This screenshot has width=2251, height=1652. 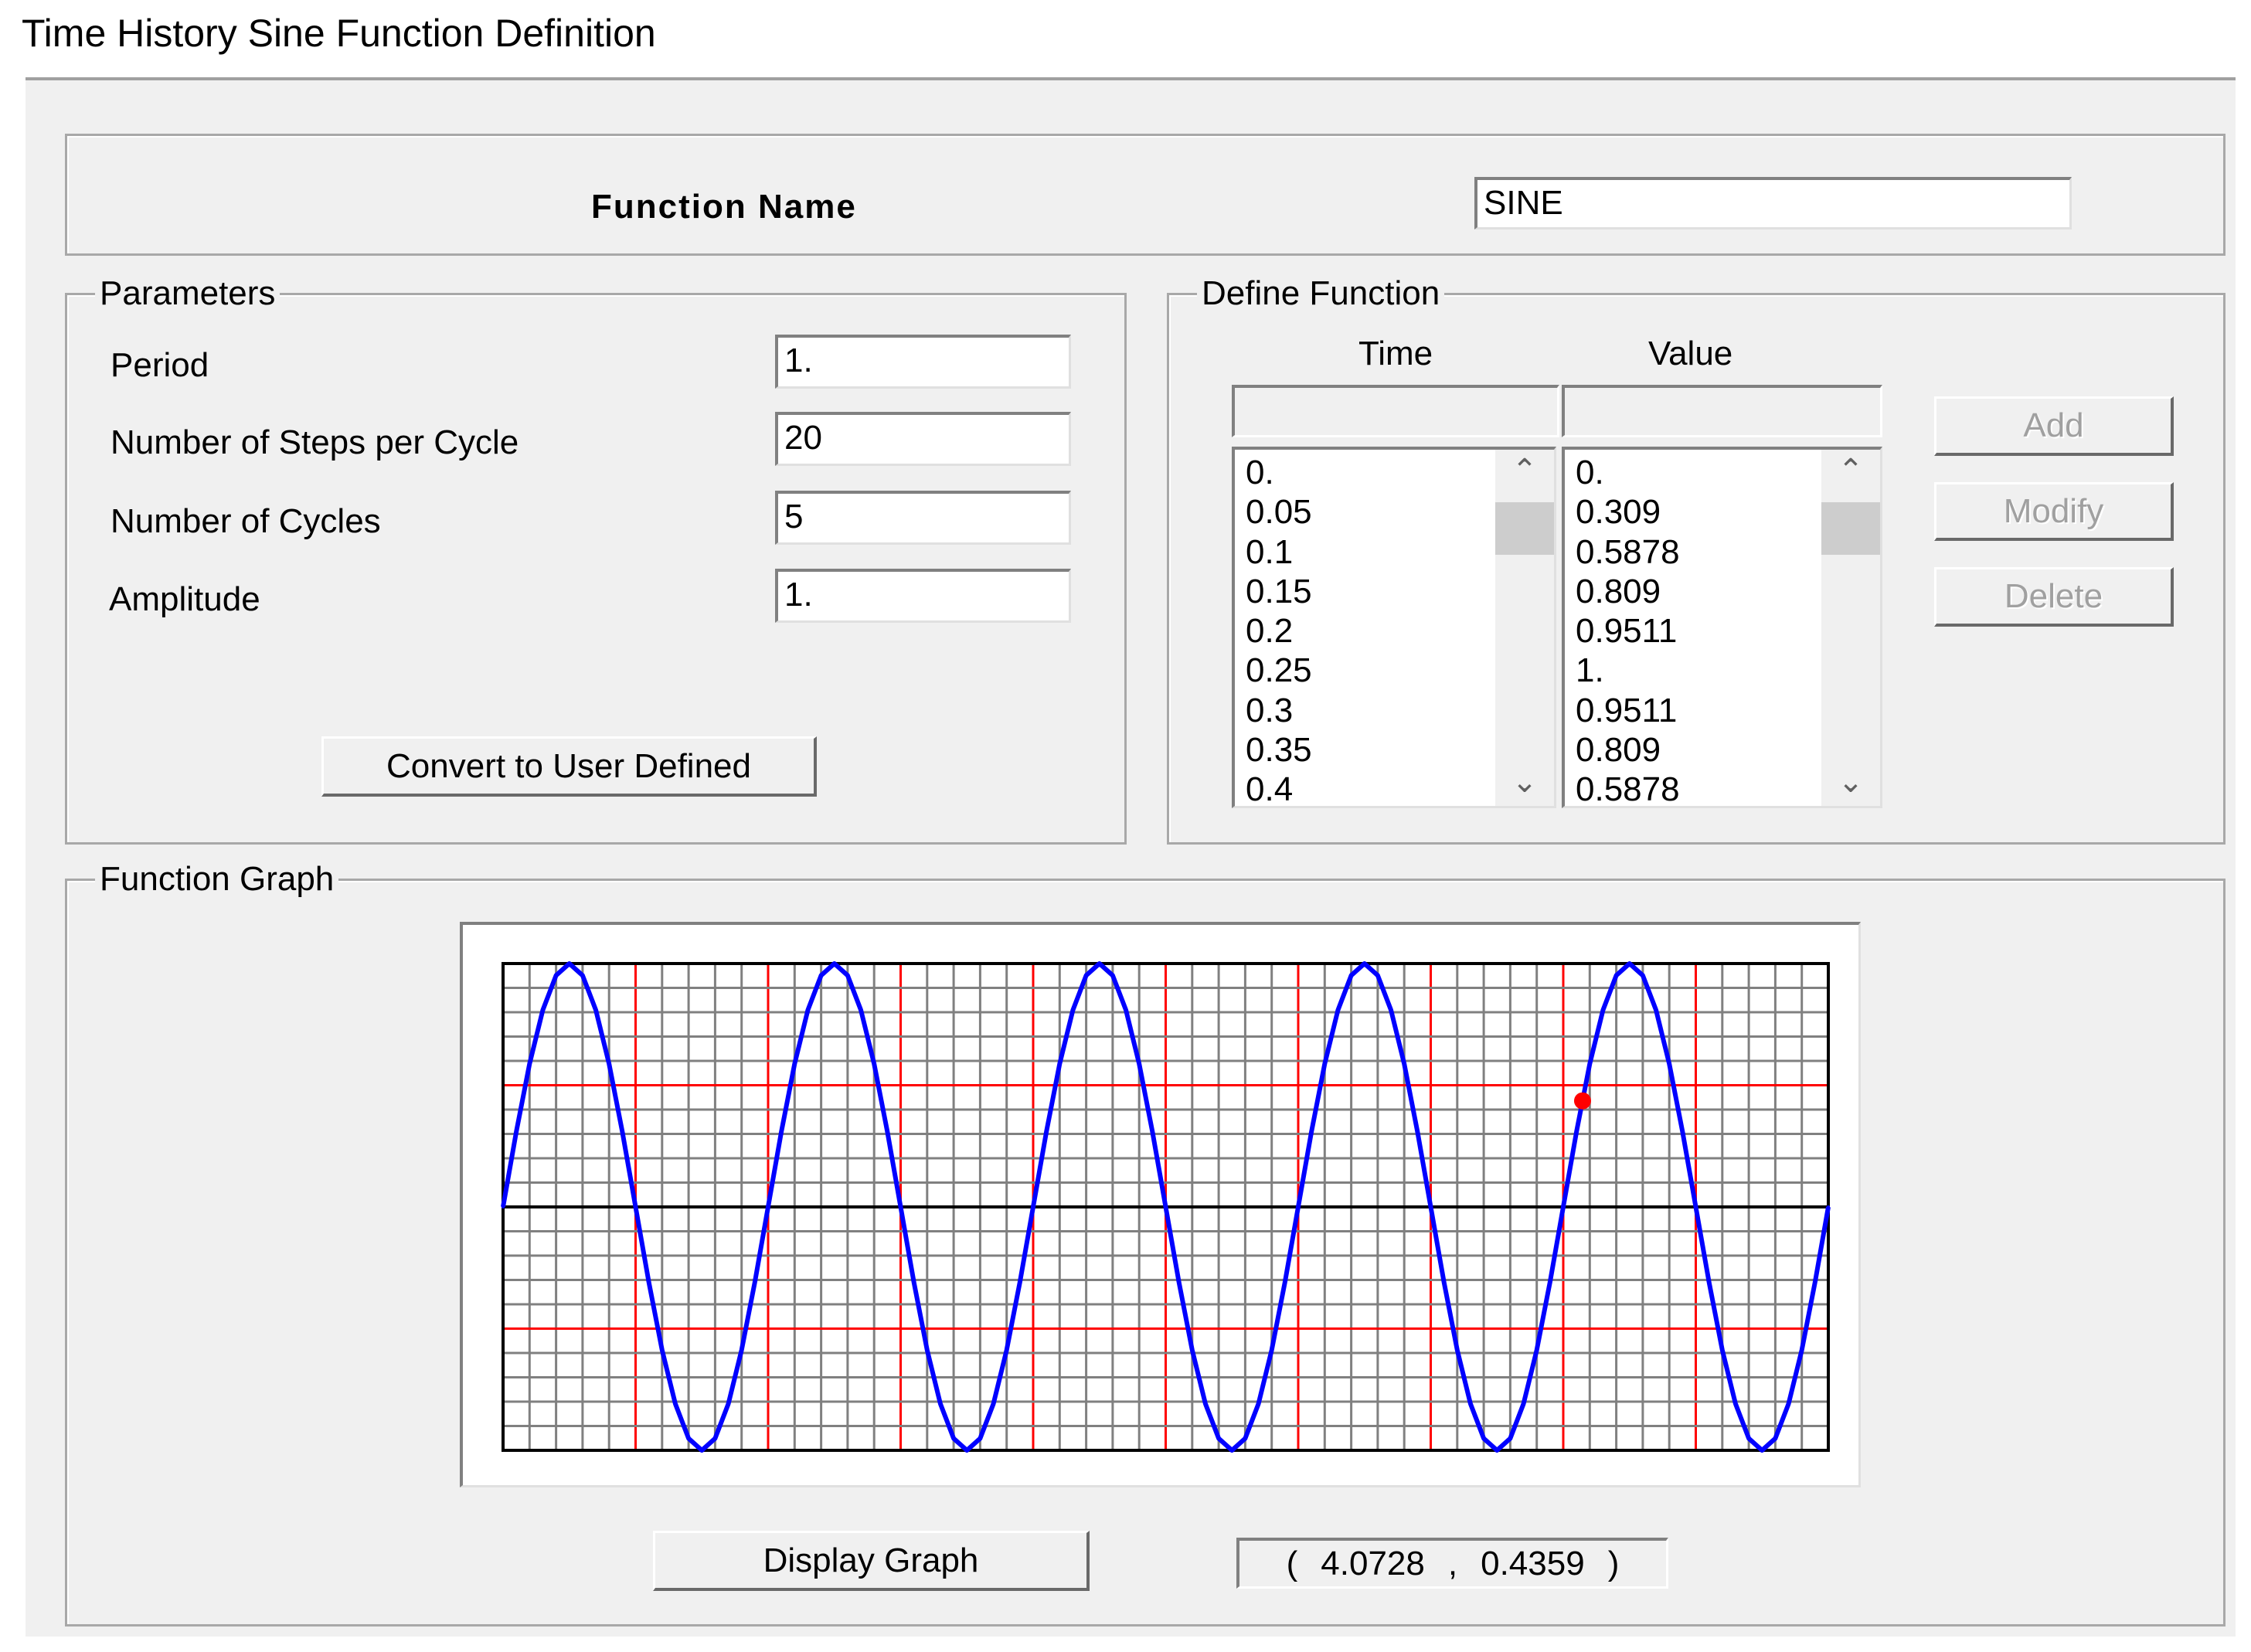 I want to click on function-graph-legend: Function Graph, so click(x=217, y=879).